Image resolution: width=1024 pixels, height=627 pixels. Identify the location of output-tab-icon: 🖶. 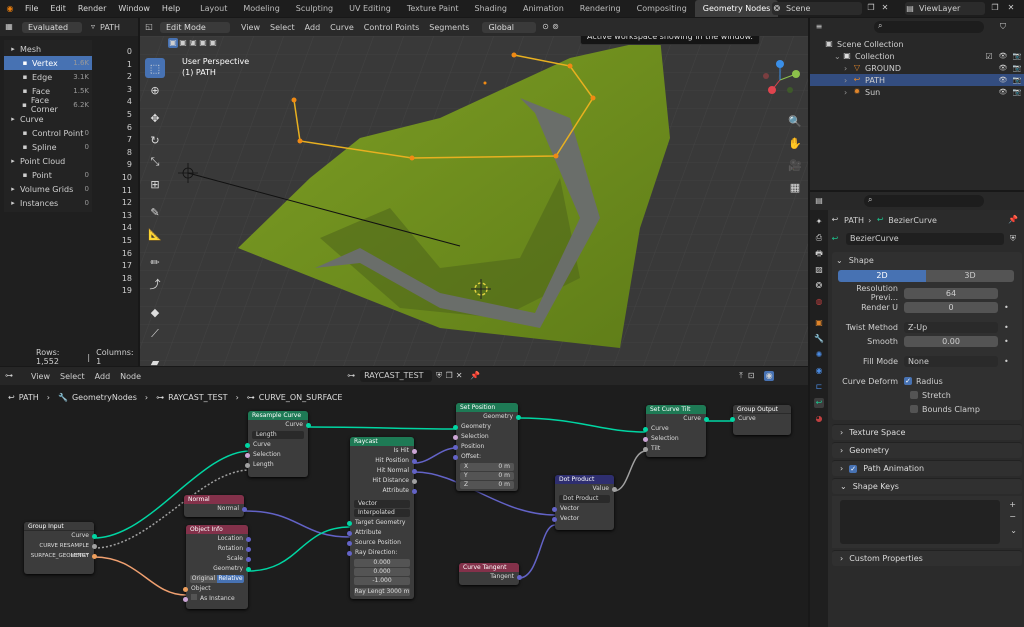
(819, 254).